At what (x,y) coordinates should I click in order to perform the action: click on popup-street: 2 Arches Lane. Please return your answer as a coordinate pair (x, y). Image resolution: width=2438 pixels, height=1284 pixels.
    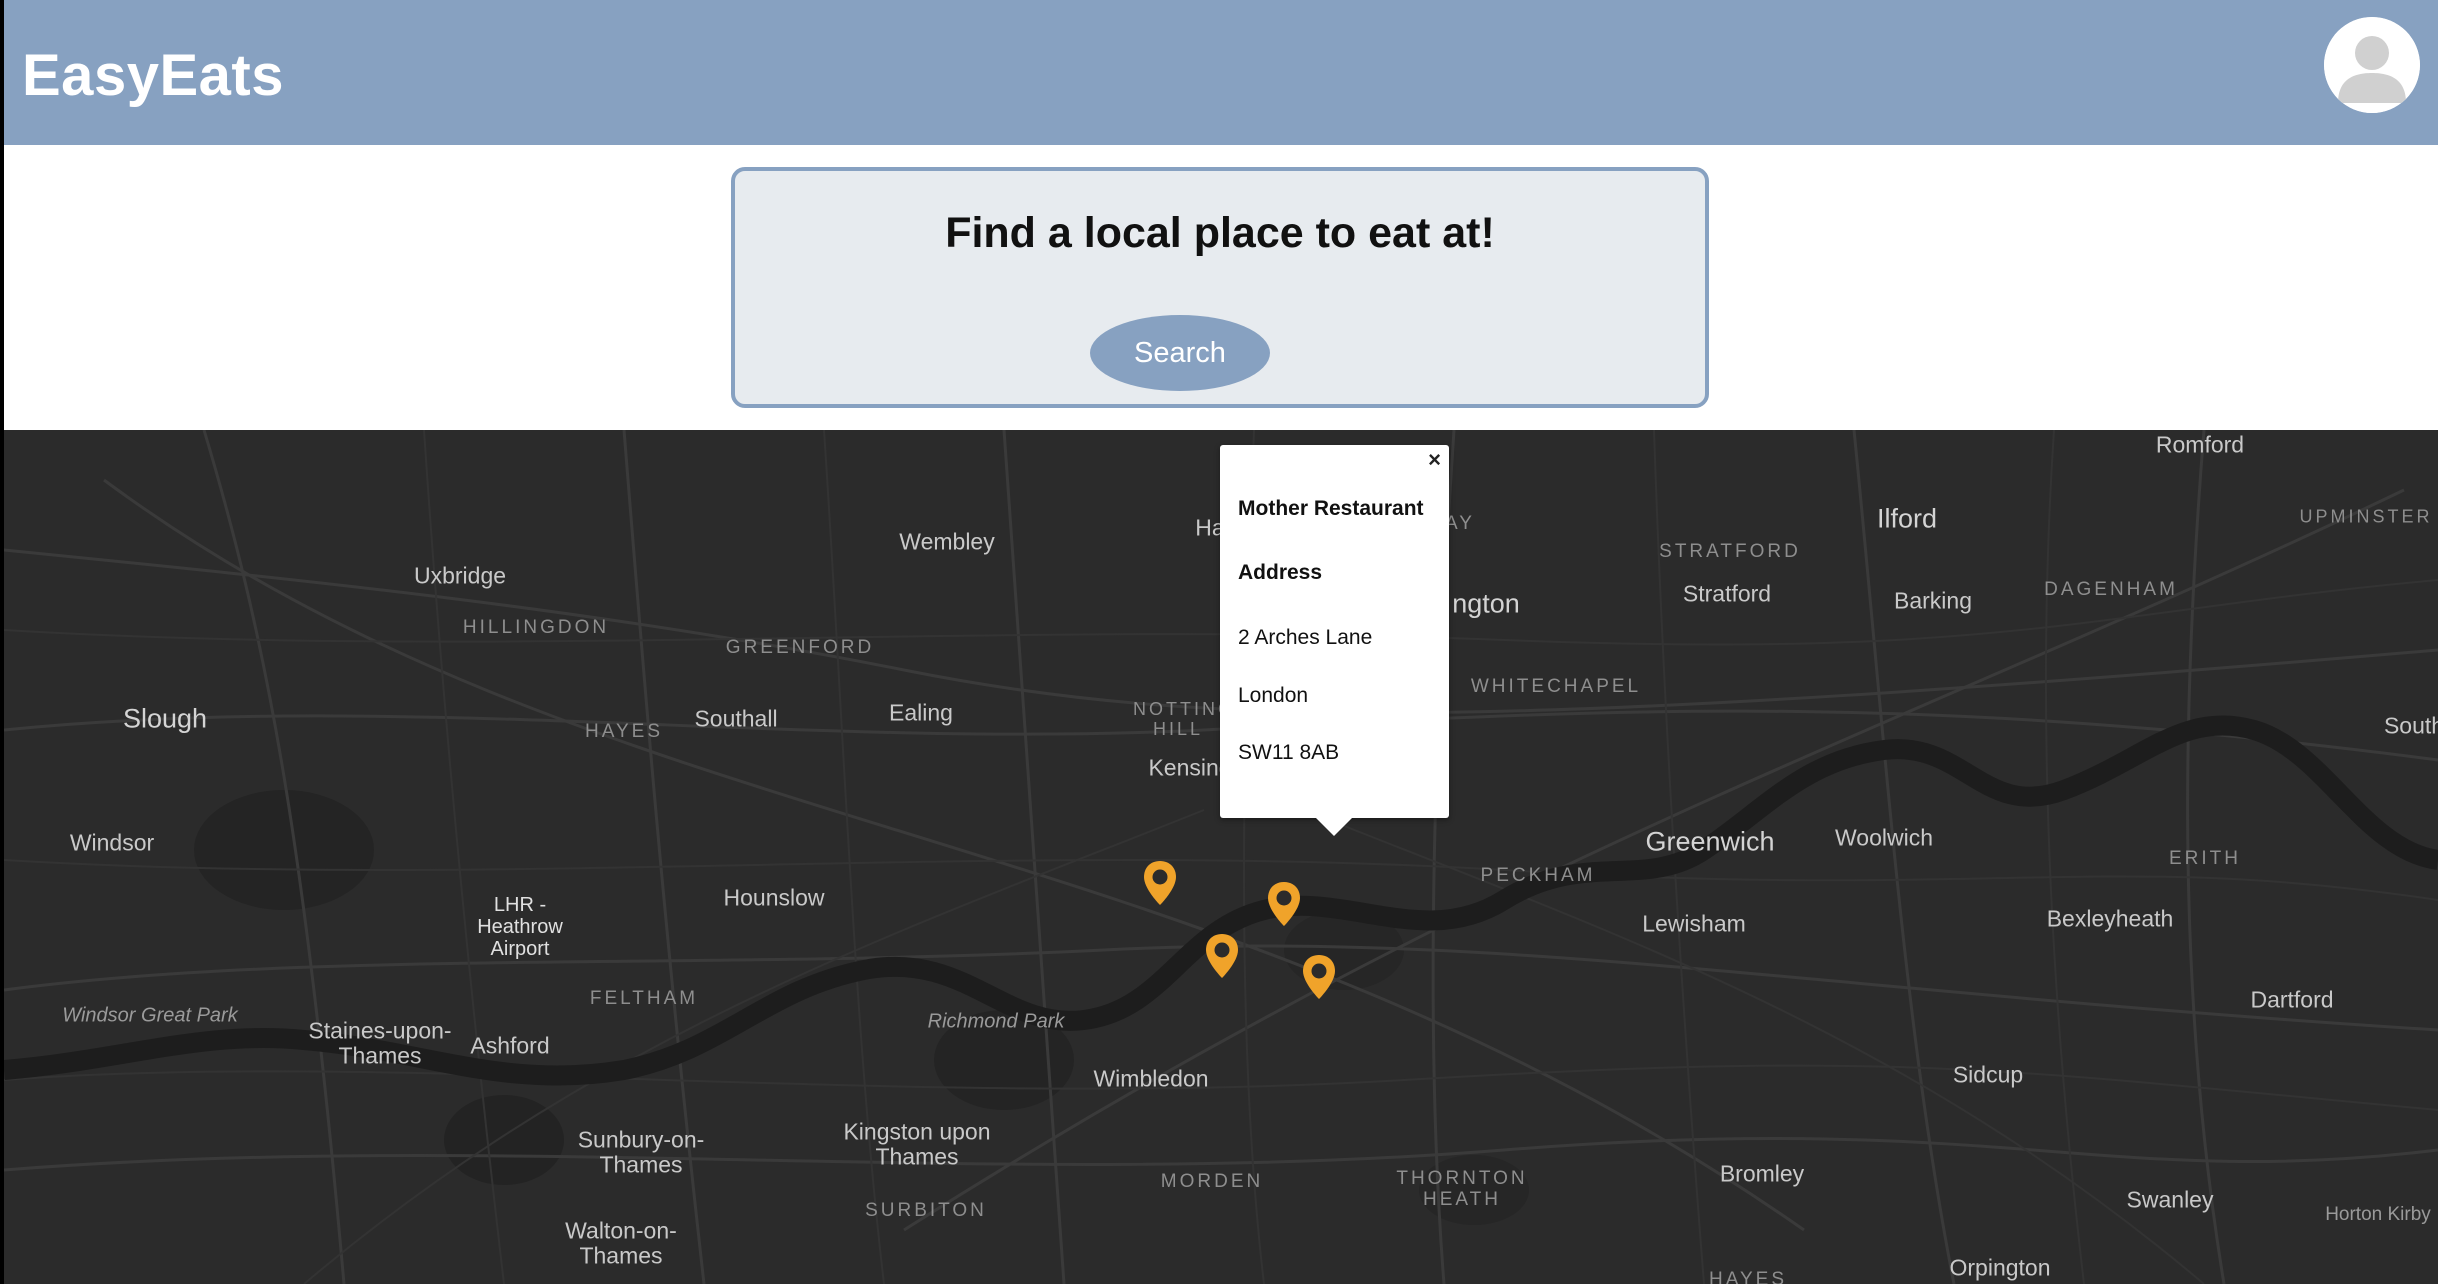
    Looking at the image, I should click on (1305, 637).